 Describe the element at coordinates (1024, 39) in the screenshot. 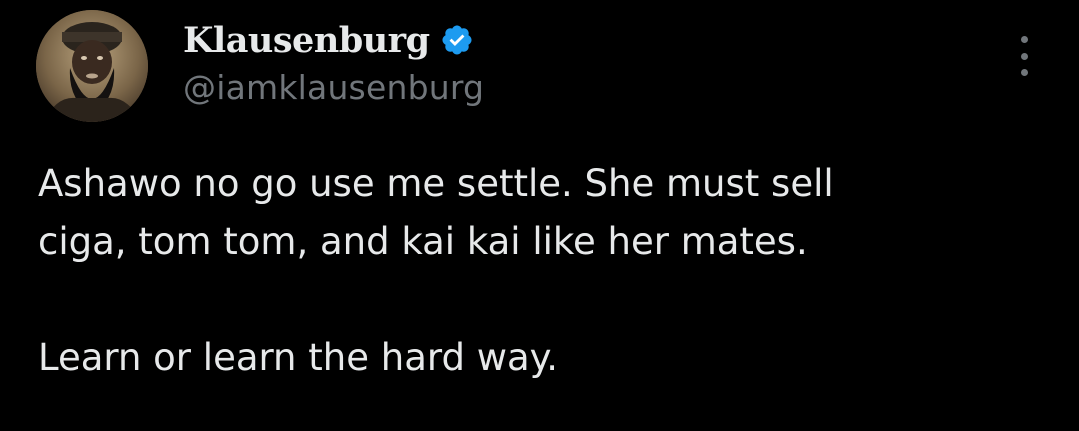

I see `more-vertical-icon` at that location.